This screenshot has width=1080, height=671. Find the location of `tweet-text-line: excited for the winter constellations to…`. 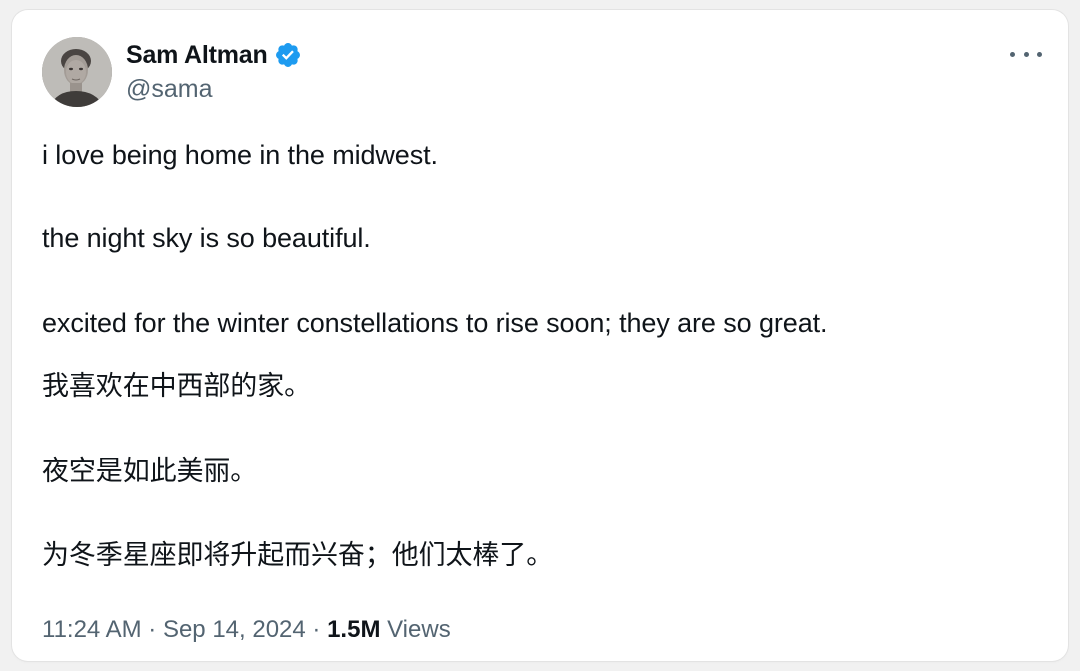

tweet-text-line: excited for the winter constellations to… is located at coordinates (435, 323).